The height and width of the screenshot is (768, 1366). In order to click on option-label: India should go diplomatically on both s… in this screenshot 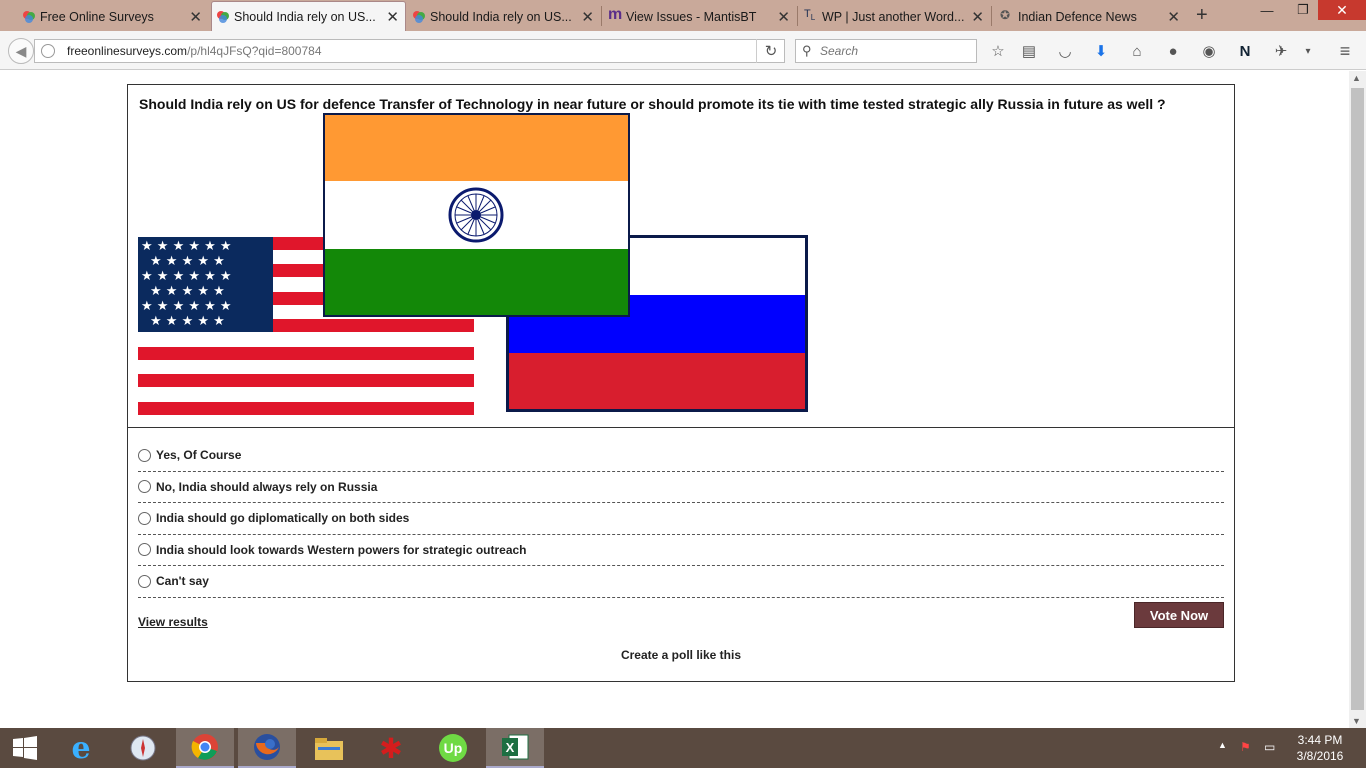, I will do `click(282, 518)`.